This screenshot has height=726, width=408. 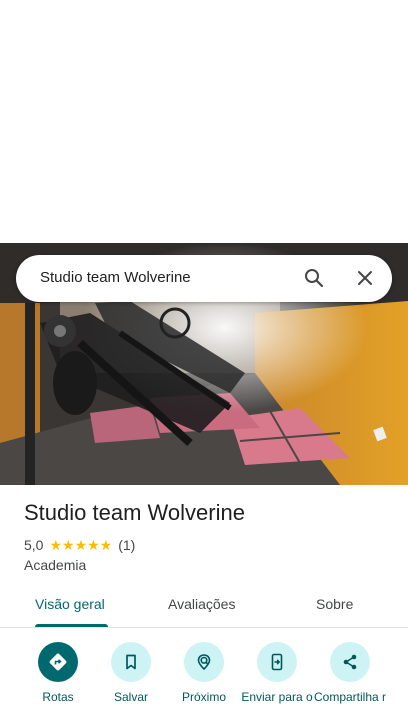 What do you see at coordinates (58, 662) in the screenshot?
I see `directions-icon` at bounding box center [58, 662].